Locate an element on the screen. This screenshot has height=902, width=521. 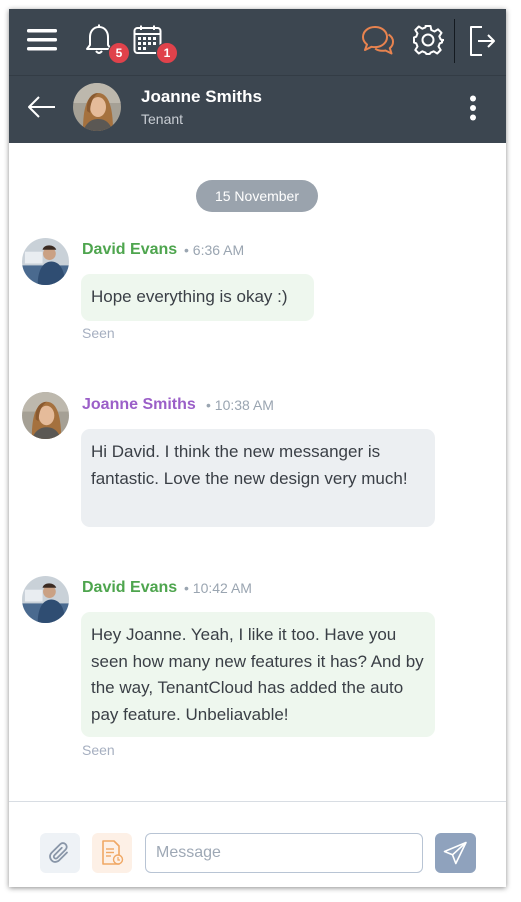
header-separator is located at coordinates (257, 75).